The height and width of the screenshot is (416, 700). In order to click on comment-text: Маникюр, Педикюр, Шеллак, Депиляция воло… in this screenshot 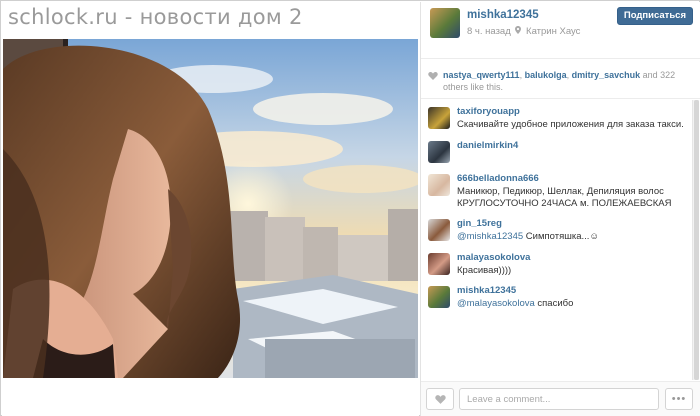, I will do `click(564, 197)`.